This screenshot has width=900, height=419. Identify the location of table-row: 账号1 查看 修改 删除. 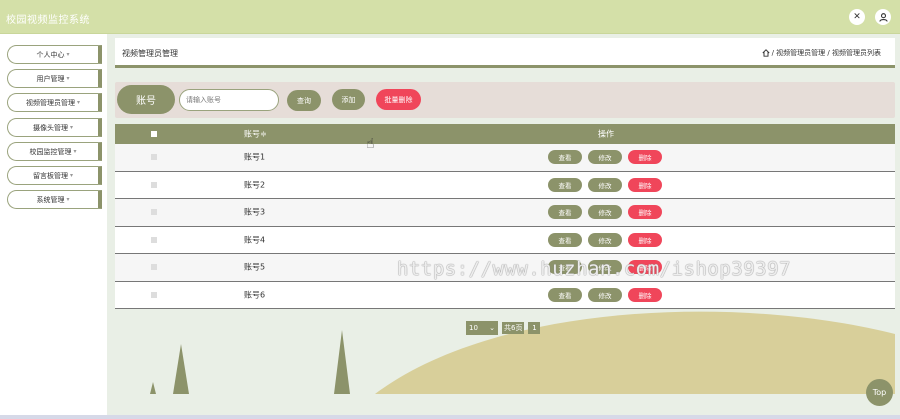
(505, 158).